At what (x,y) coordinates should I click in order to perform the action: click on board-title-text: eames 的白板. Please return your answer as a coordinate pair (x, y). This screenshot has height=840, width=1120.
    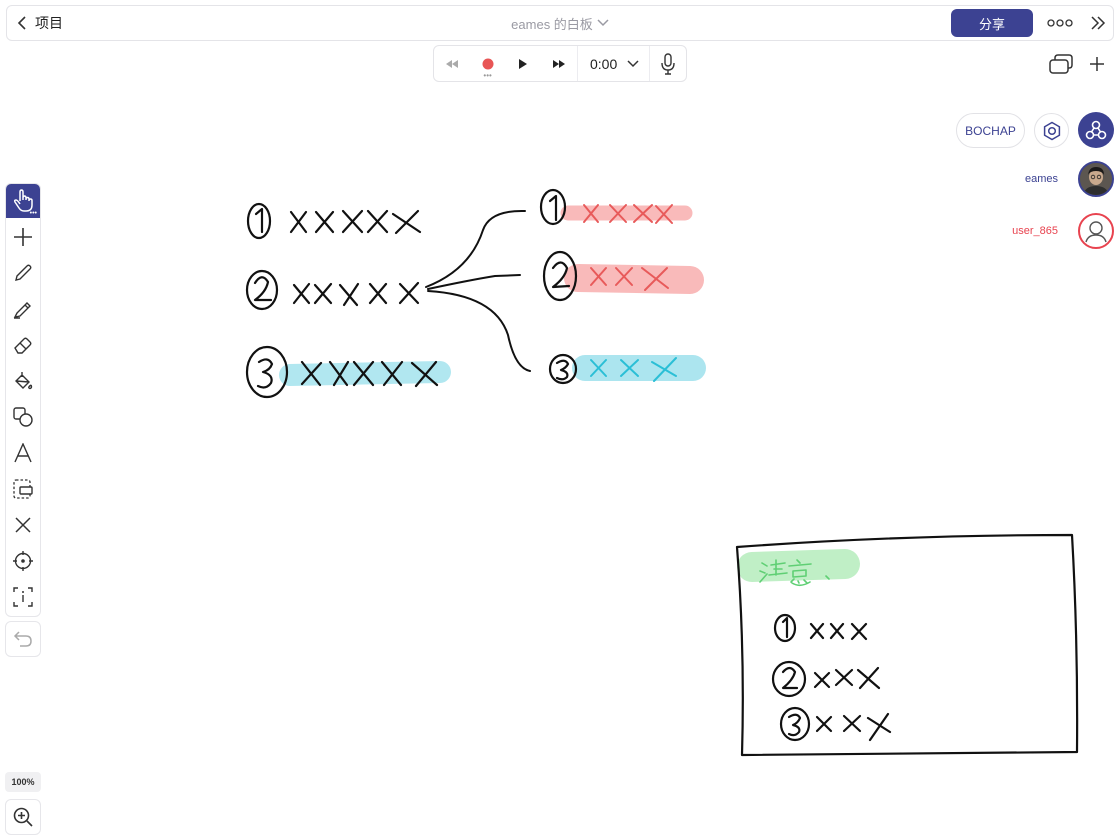
    Looking at the image, I should click on (552, 24).